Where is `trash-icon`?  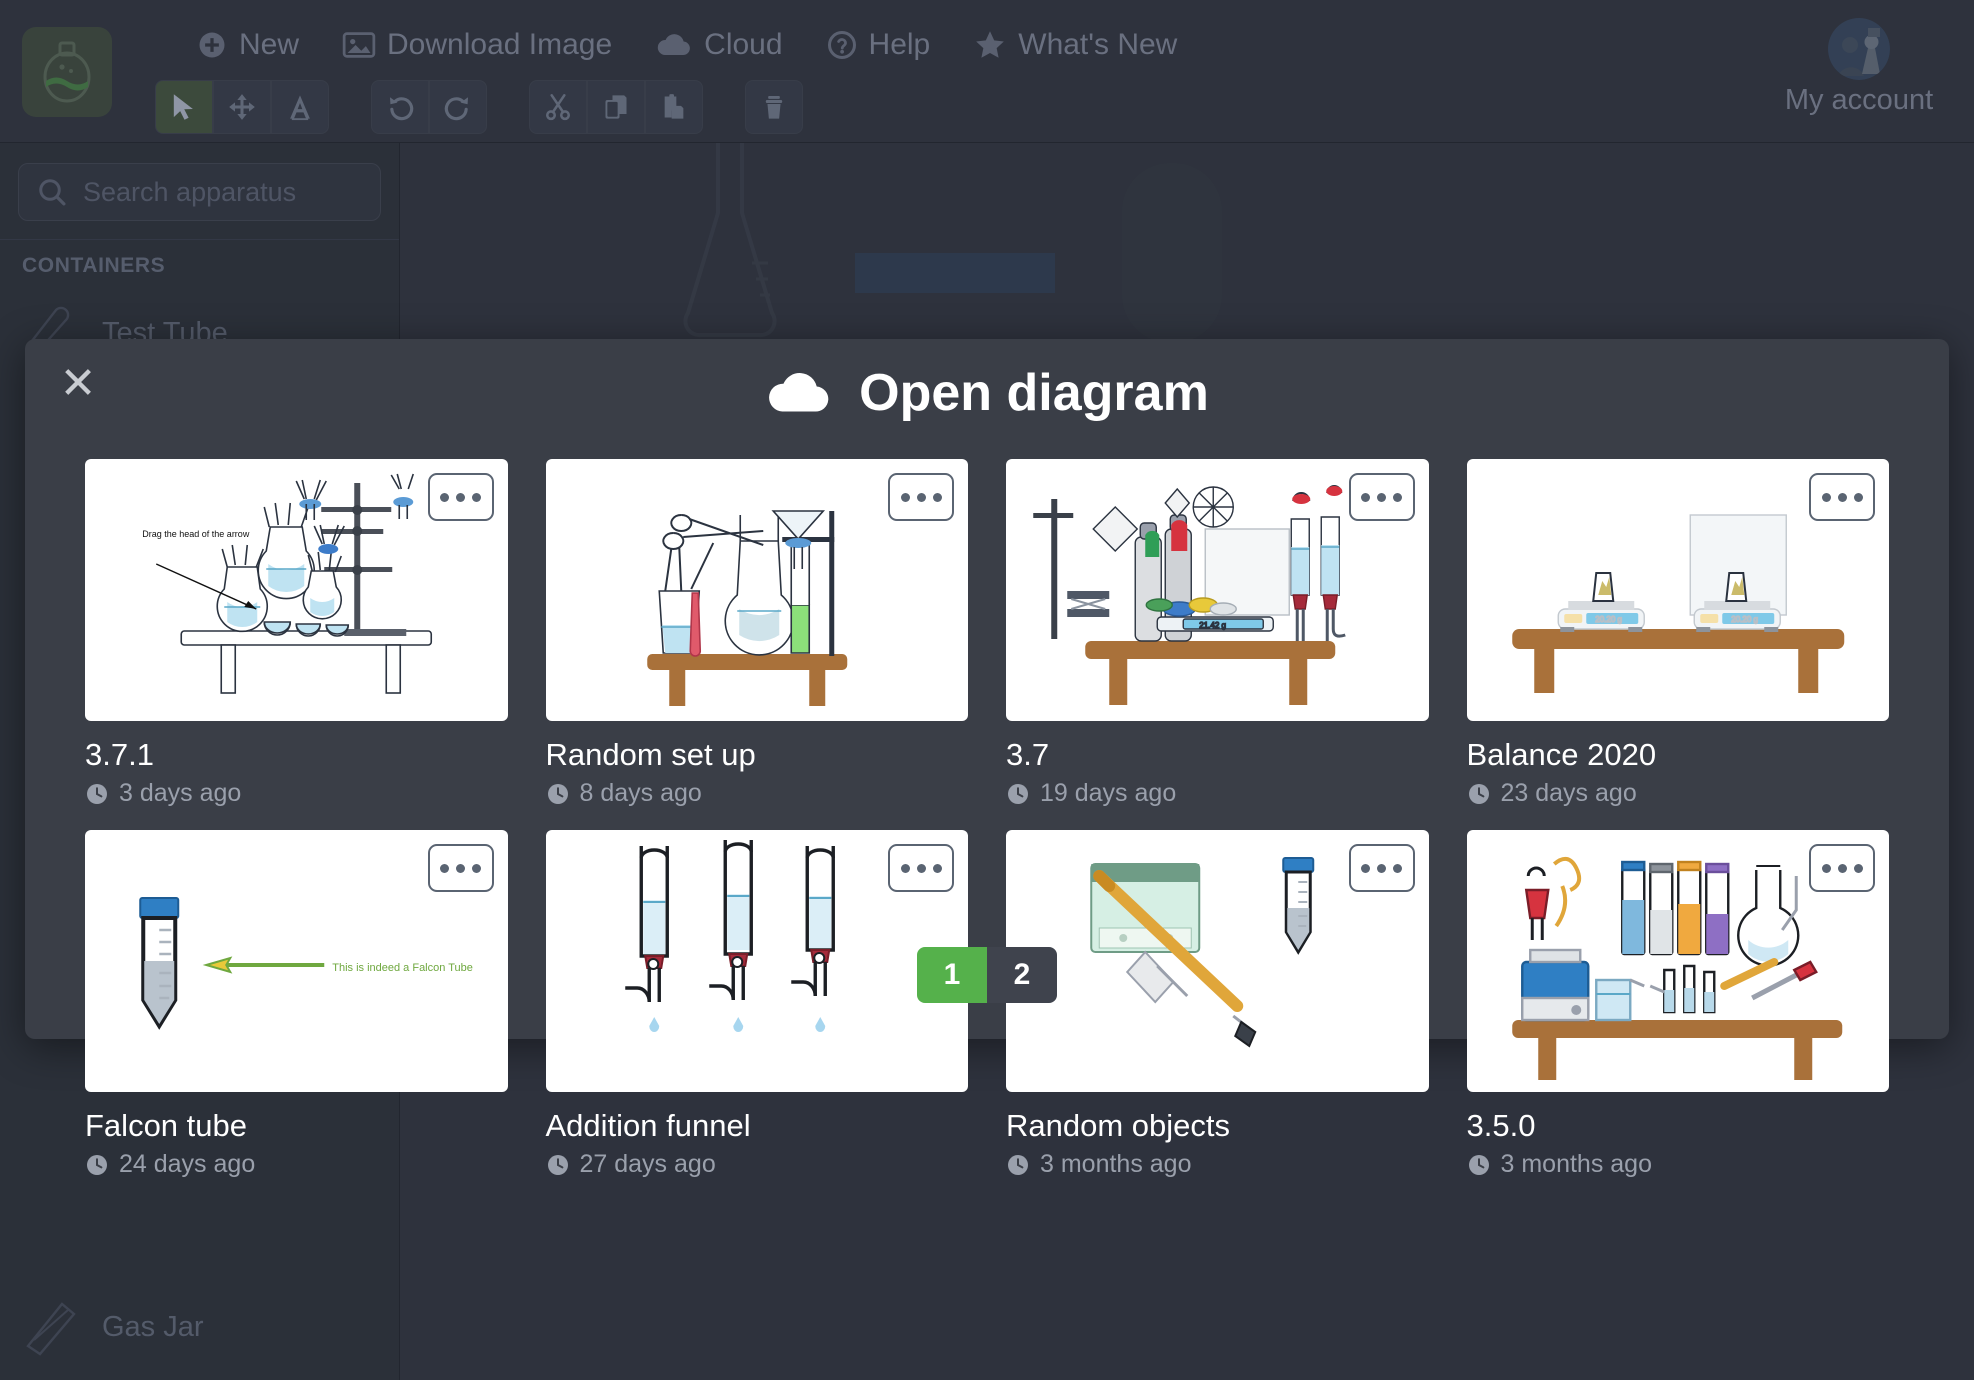
trash-icon is located at coordinates (774, 107).